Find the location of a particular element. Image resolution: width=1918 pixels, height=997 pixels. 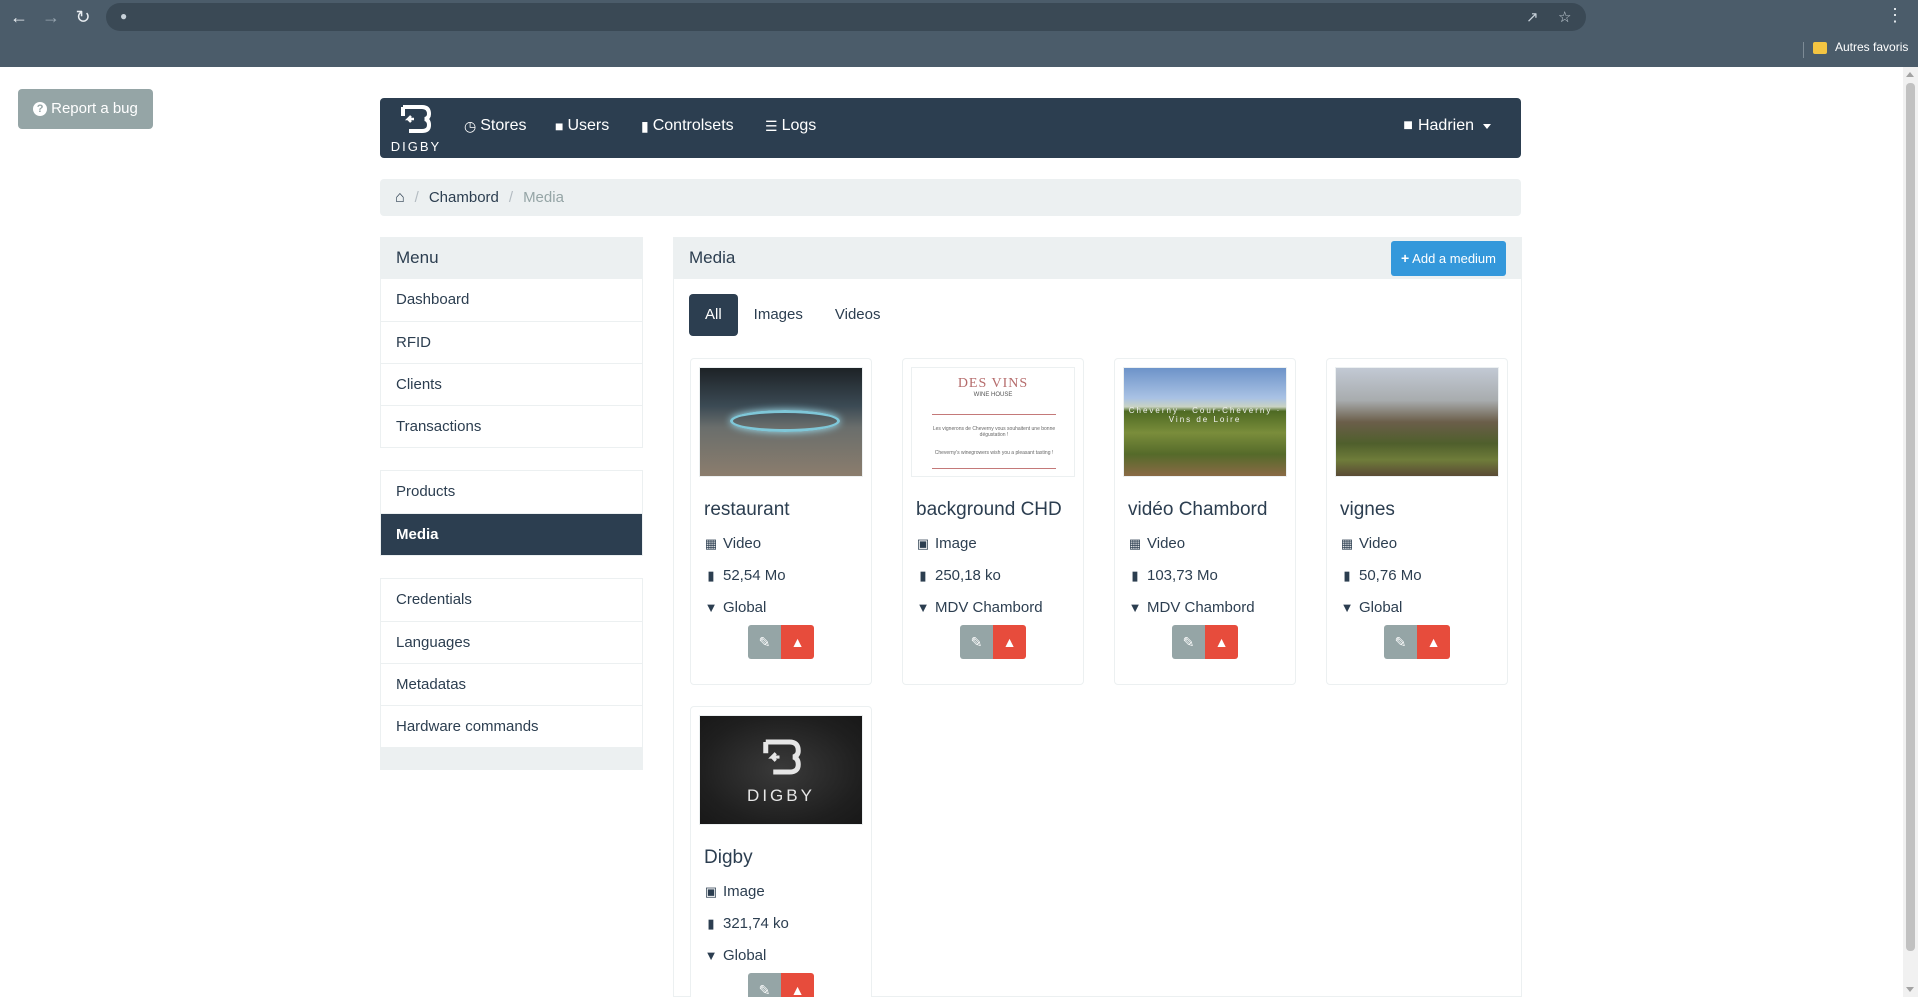

media-card-title: restaurant is located at coordinates (747, 509).